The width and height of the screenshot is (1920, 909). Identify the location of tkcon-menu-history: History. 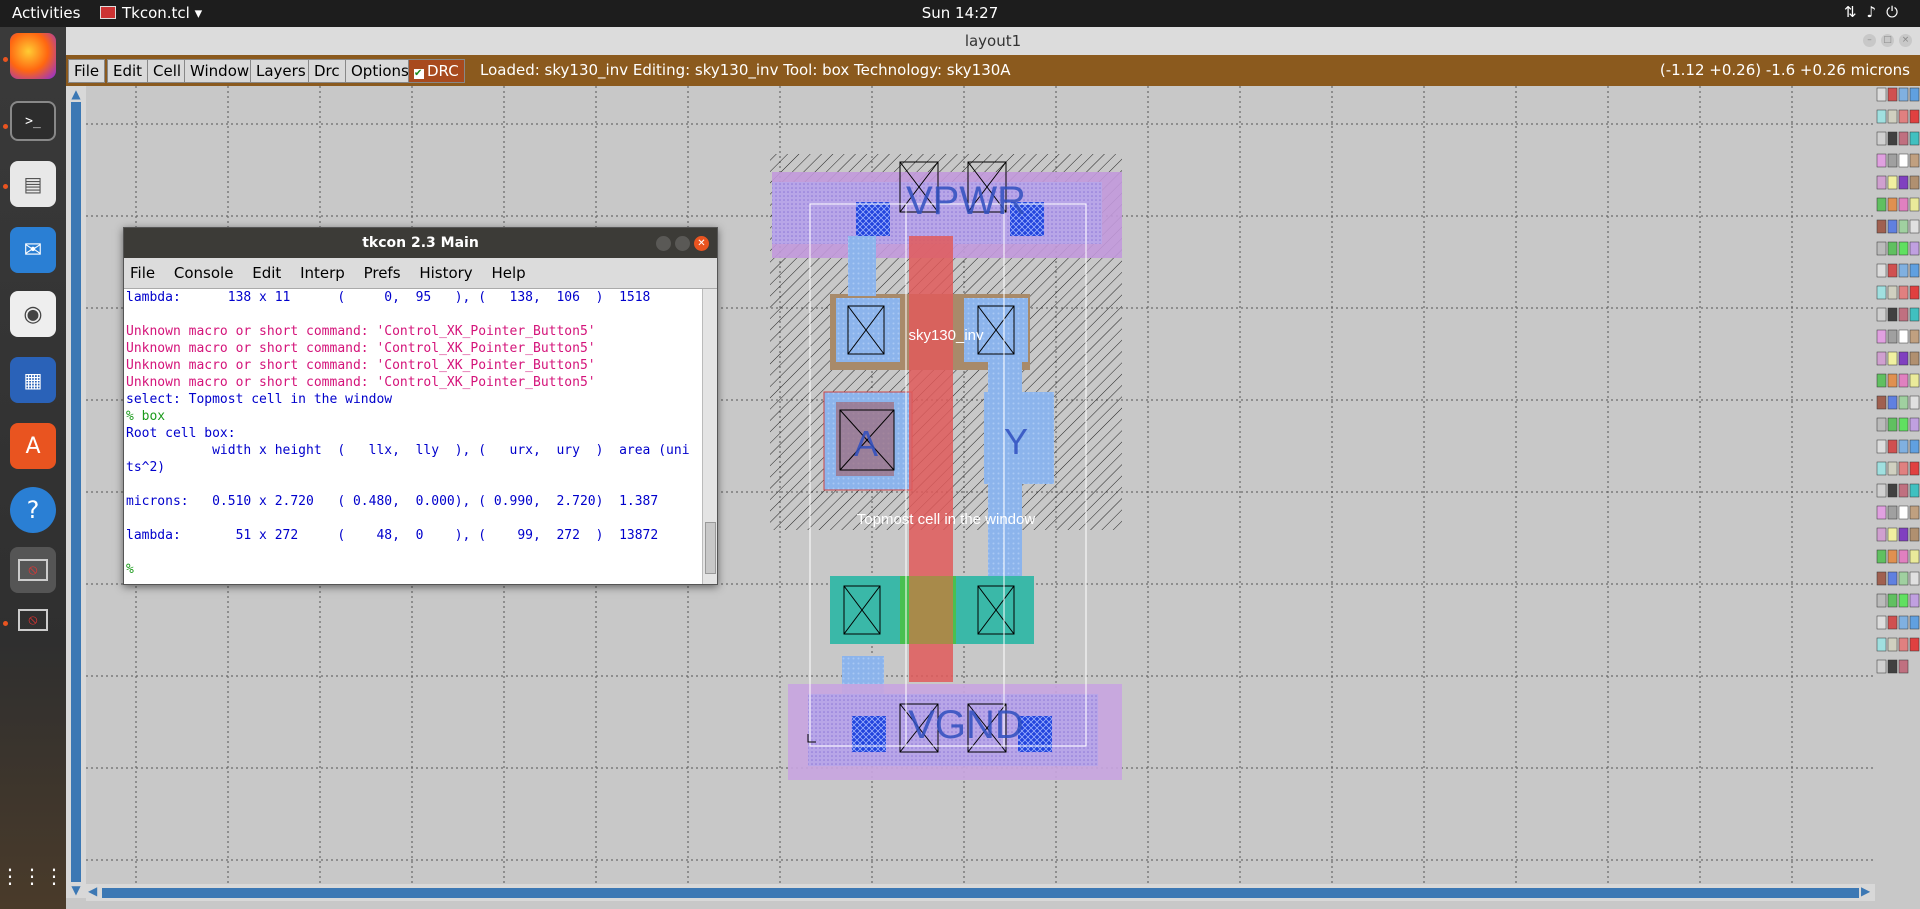
(445, 273).